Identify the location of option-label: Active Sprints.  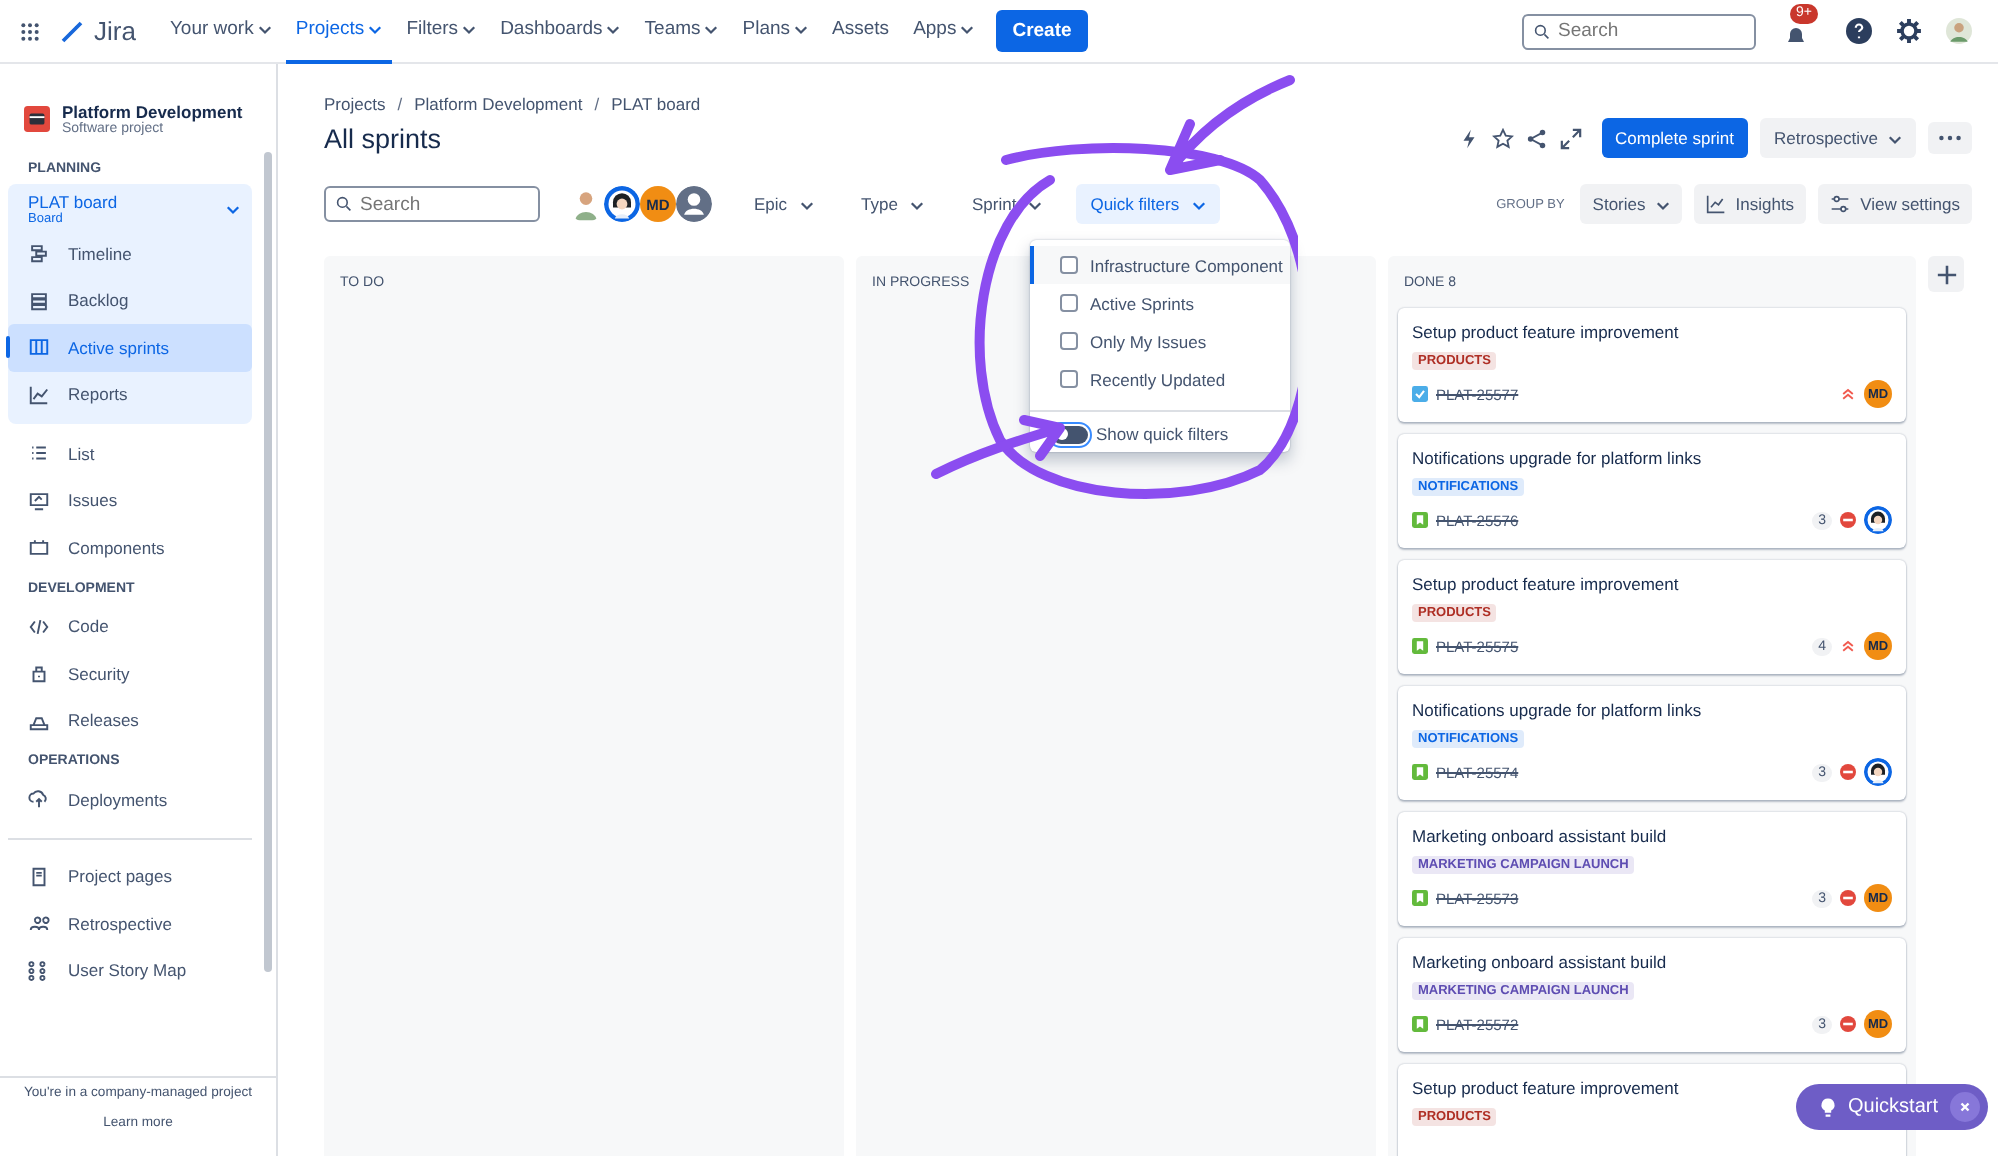
(1142, 303).